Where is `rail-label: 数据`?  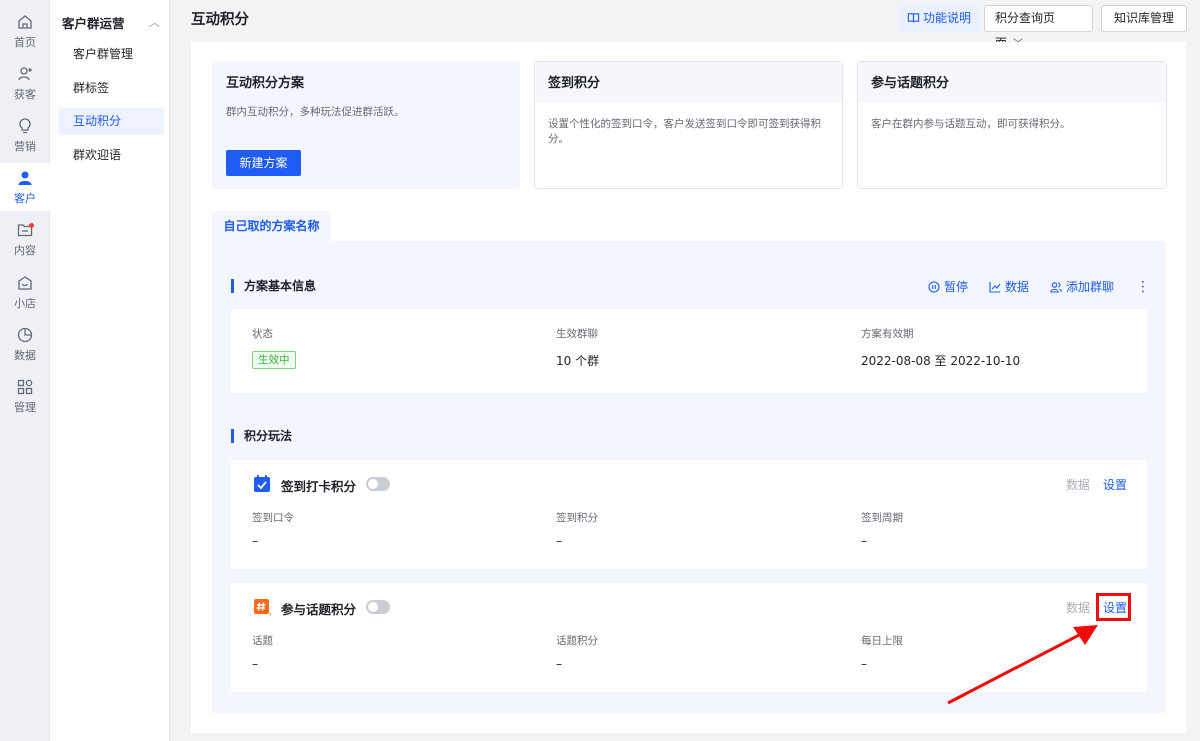 rail-label: 数据 is located at coordinates (25, 355).